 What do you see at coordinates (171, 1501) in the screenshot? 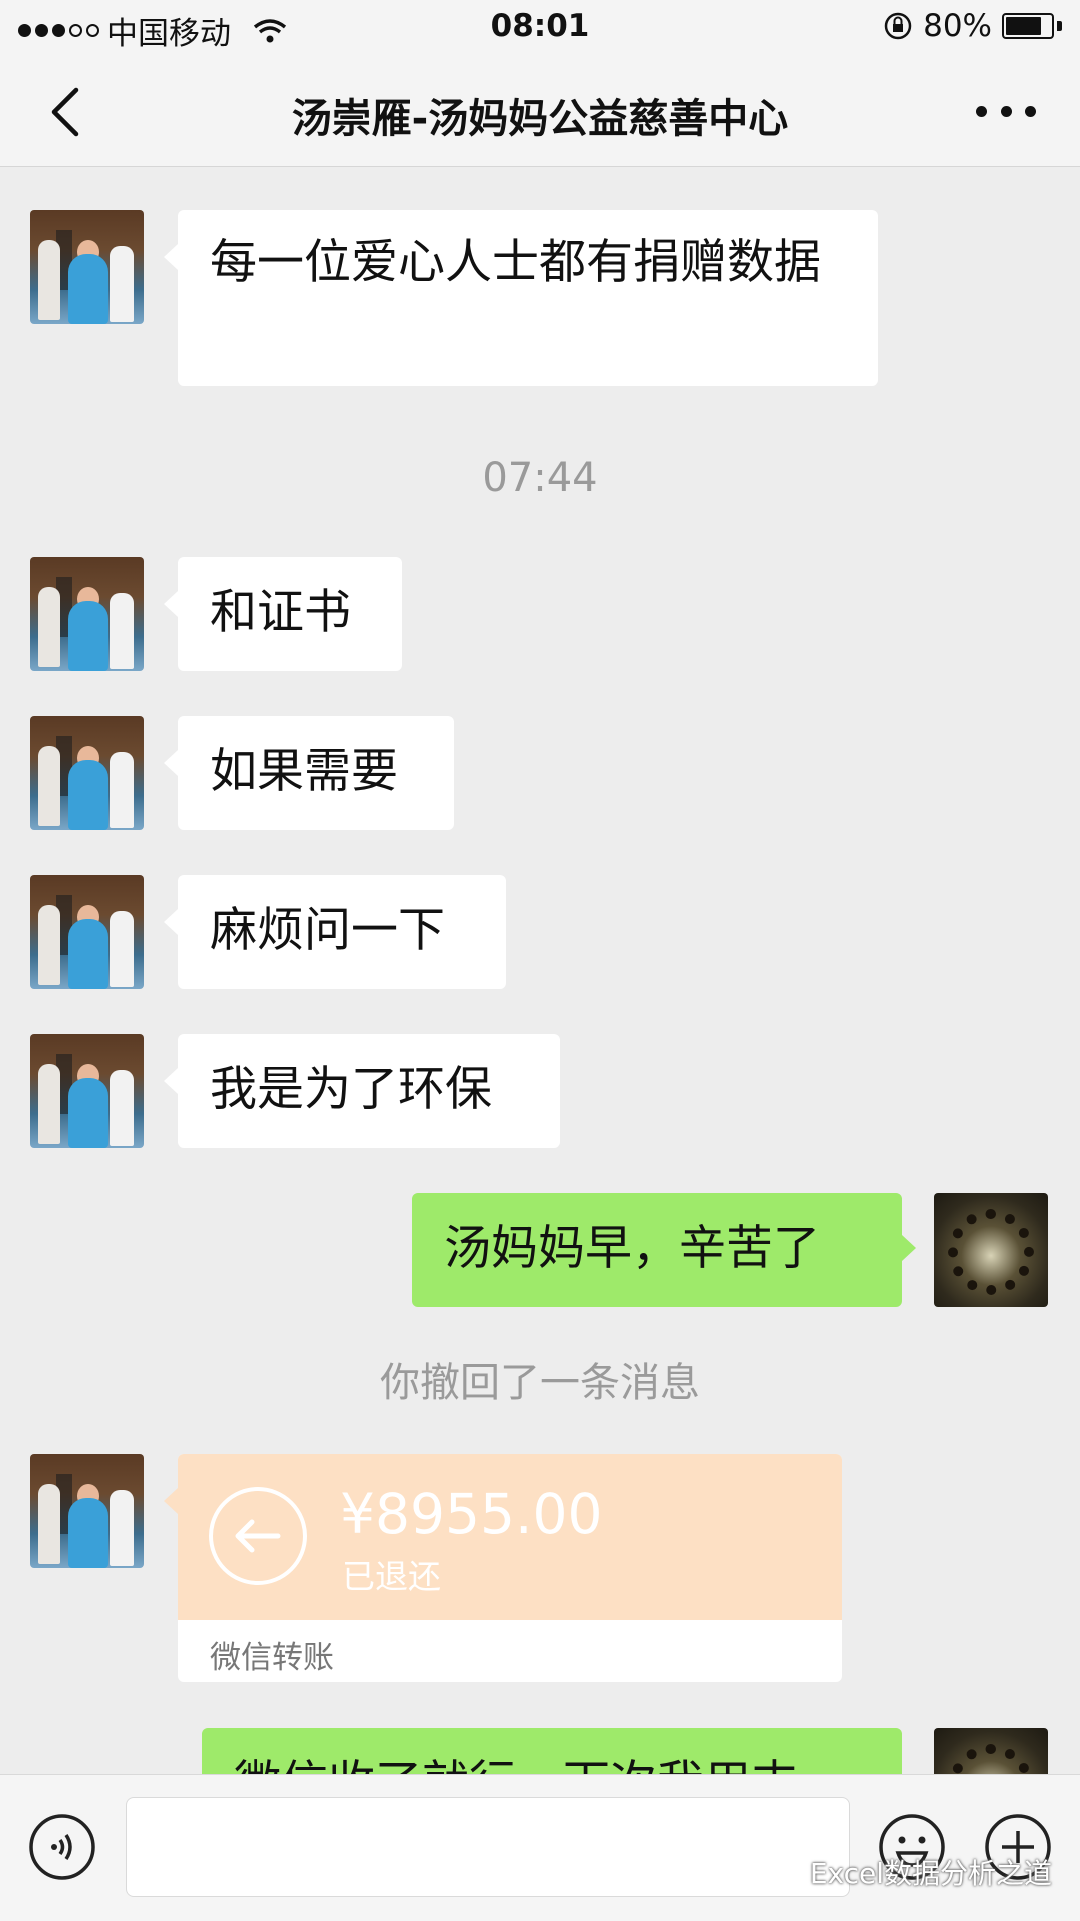
I see `transfer-bubble-tail` at bounding box center [171, 1501].